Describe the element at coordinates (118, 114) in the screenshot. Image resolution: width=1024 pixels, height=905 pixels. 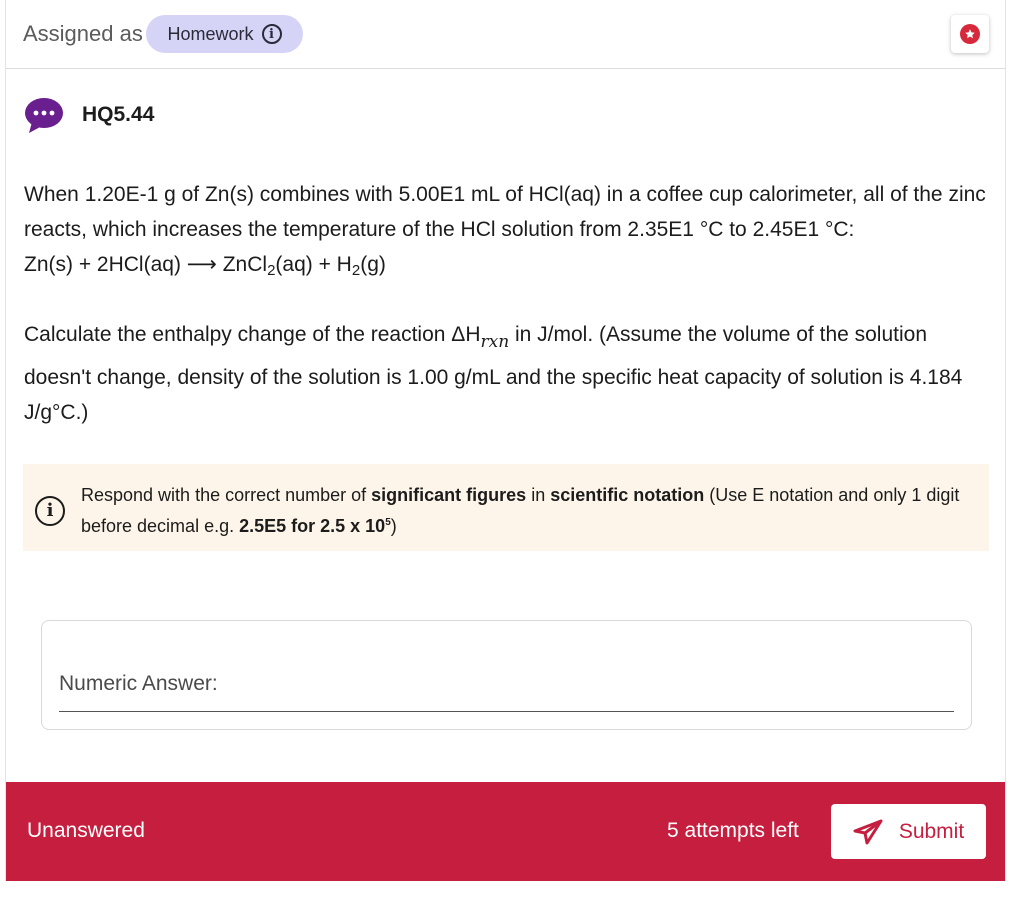
I see `question-id: HQ5.44` at that location.